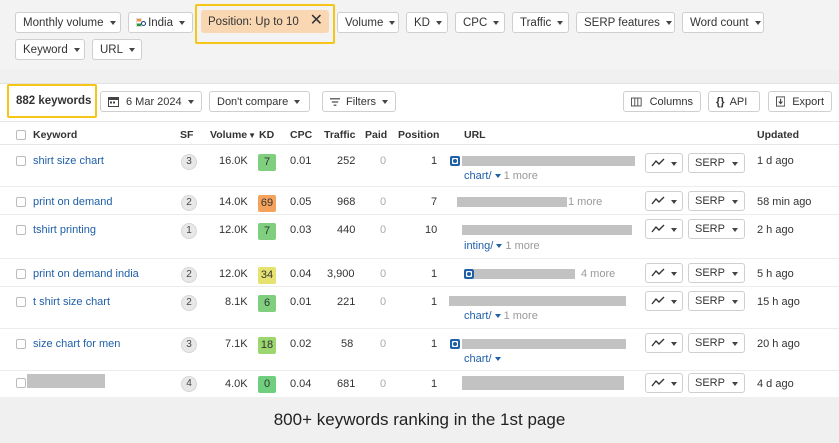 The width and height of the screenshot is (839, 443). Describe the element at coordinates (73, 202) in the screenshot. I see `keyword-link: print on demand` at that location.